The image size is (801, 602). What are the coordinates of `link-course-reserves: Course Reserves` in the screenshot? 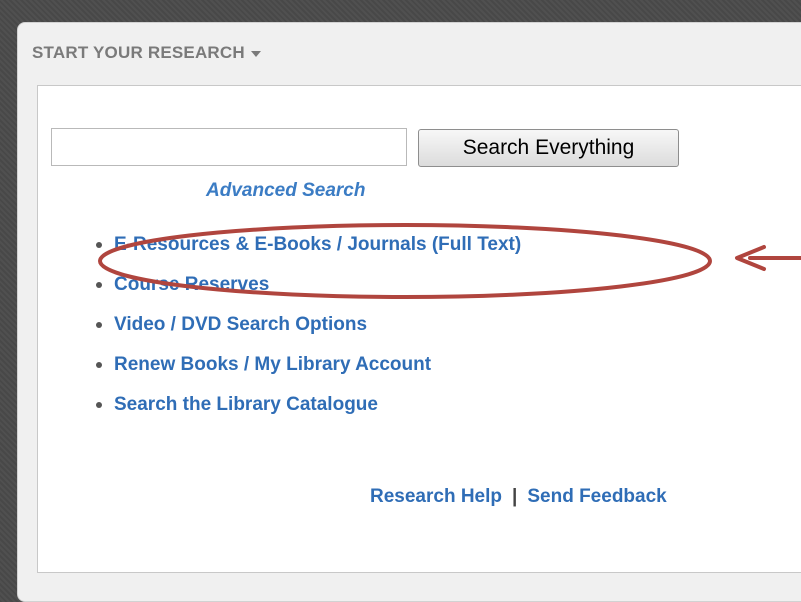 It's located at (308, 293).